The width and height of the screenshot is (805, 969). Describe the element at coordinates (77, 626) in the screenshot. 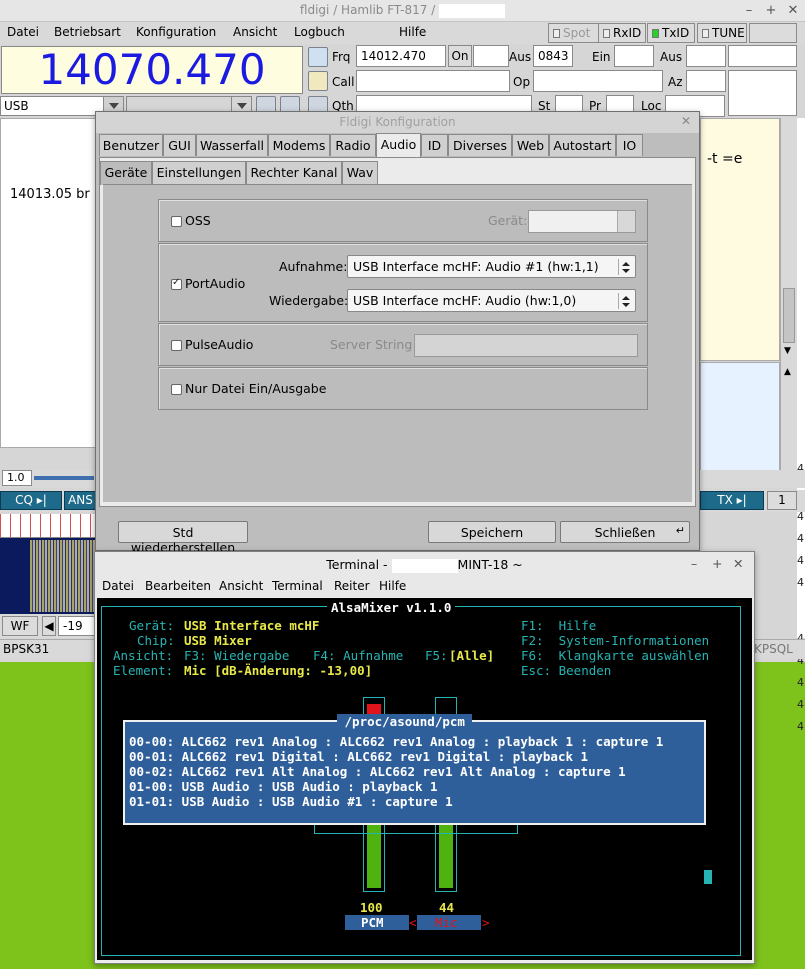

I see `wf-level-input: -19` at that location.